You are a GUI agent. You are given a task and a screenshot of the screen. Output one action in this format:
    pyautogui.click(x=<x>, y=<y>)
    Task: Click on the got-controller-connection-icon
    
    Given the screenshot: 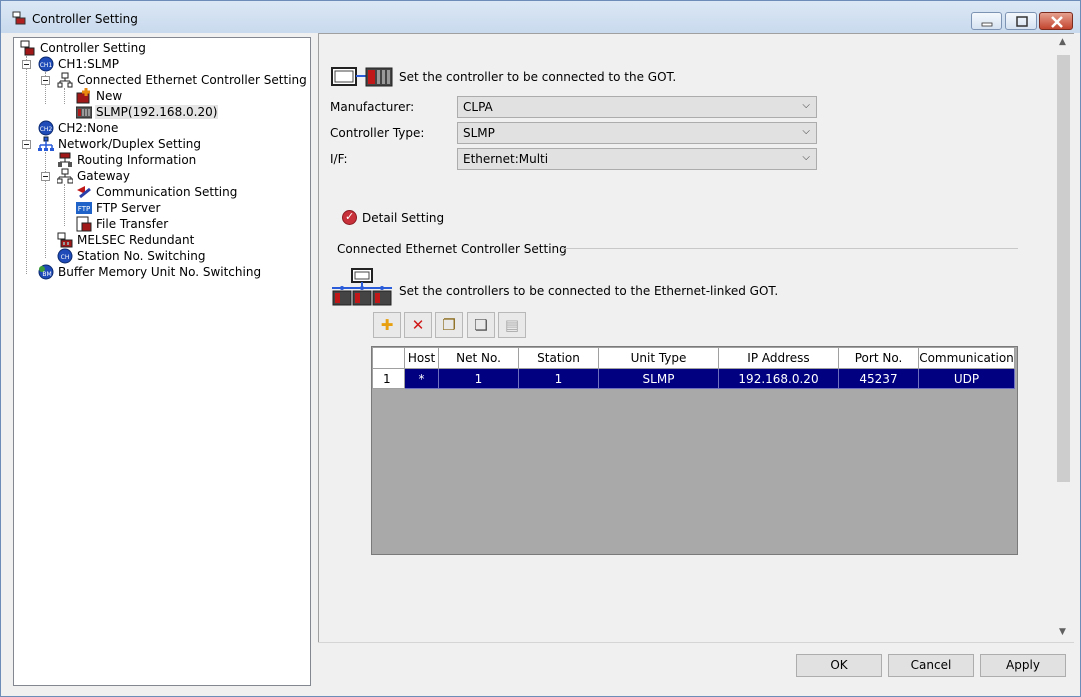 What is the action you would take?
    pyautogui.click(x=362, y=78)
    